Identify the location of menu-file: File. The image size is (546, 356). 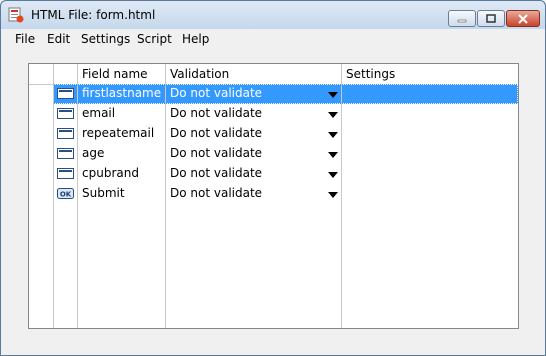
(25, 39).